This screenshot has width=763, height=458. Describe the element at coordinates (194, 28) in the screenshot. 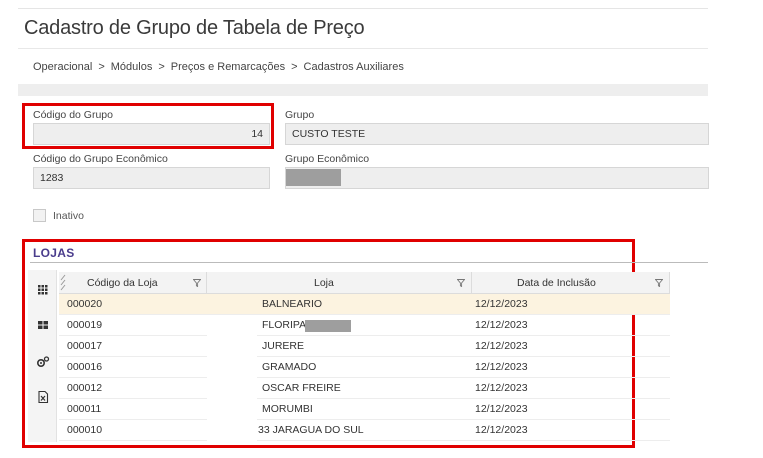

I see `page-title: Cadastro de Grupo de Tabela de Preço` at that location.